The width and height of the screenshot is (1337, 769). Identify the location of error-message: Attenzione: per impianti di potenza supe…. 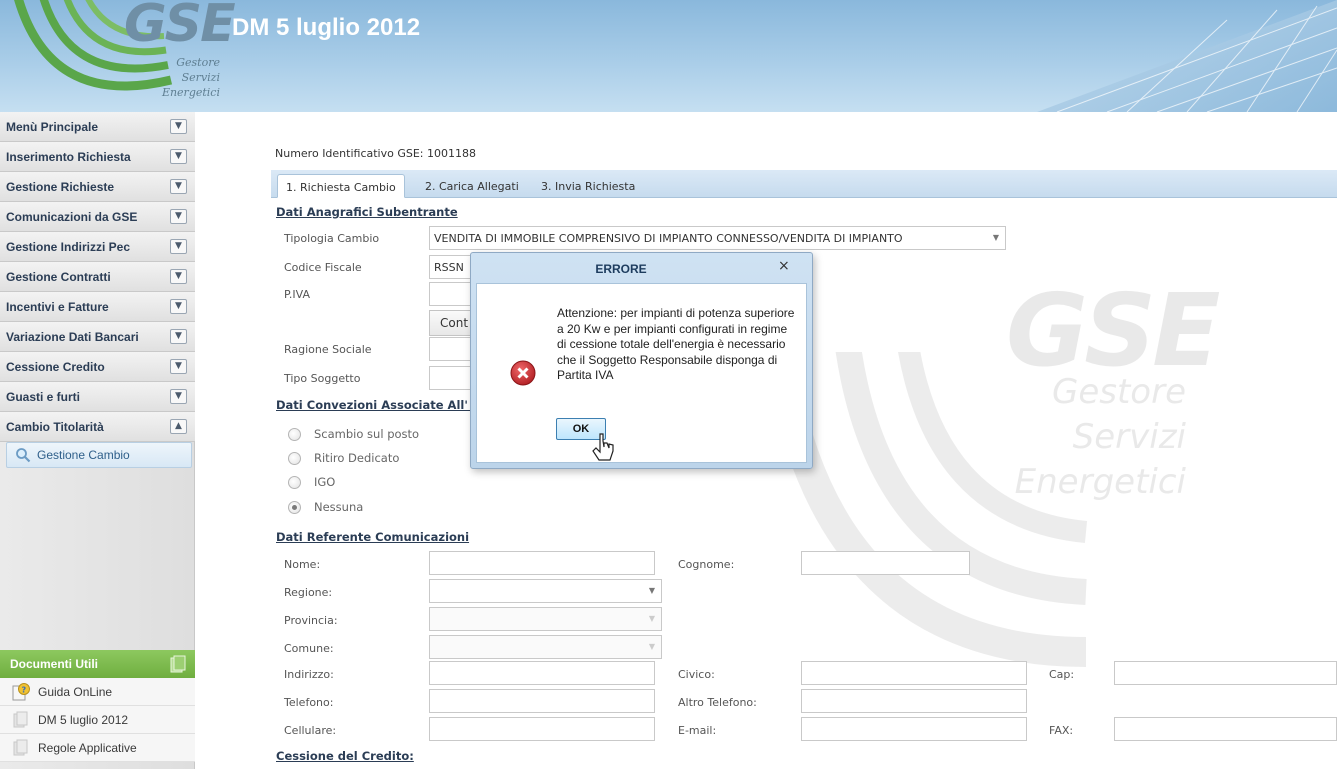
(676, 344).